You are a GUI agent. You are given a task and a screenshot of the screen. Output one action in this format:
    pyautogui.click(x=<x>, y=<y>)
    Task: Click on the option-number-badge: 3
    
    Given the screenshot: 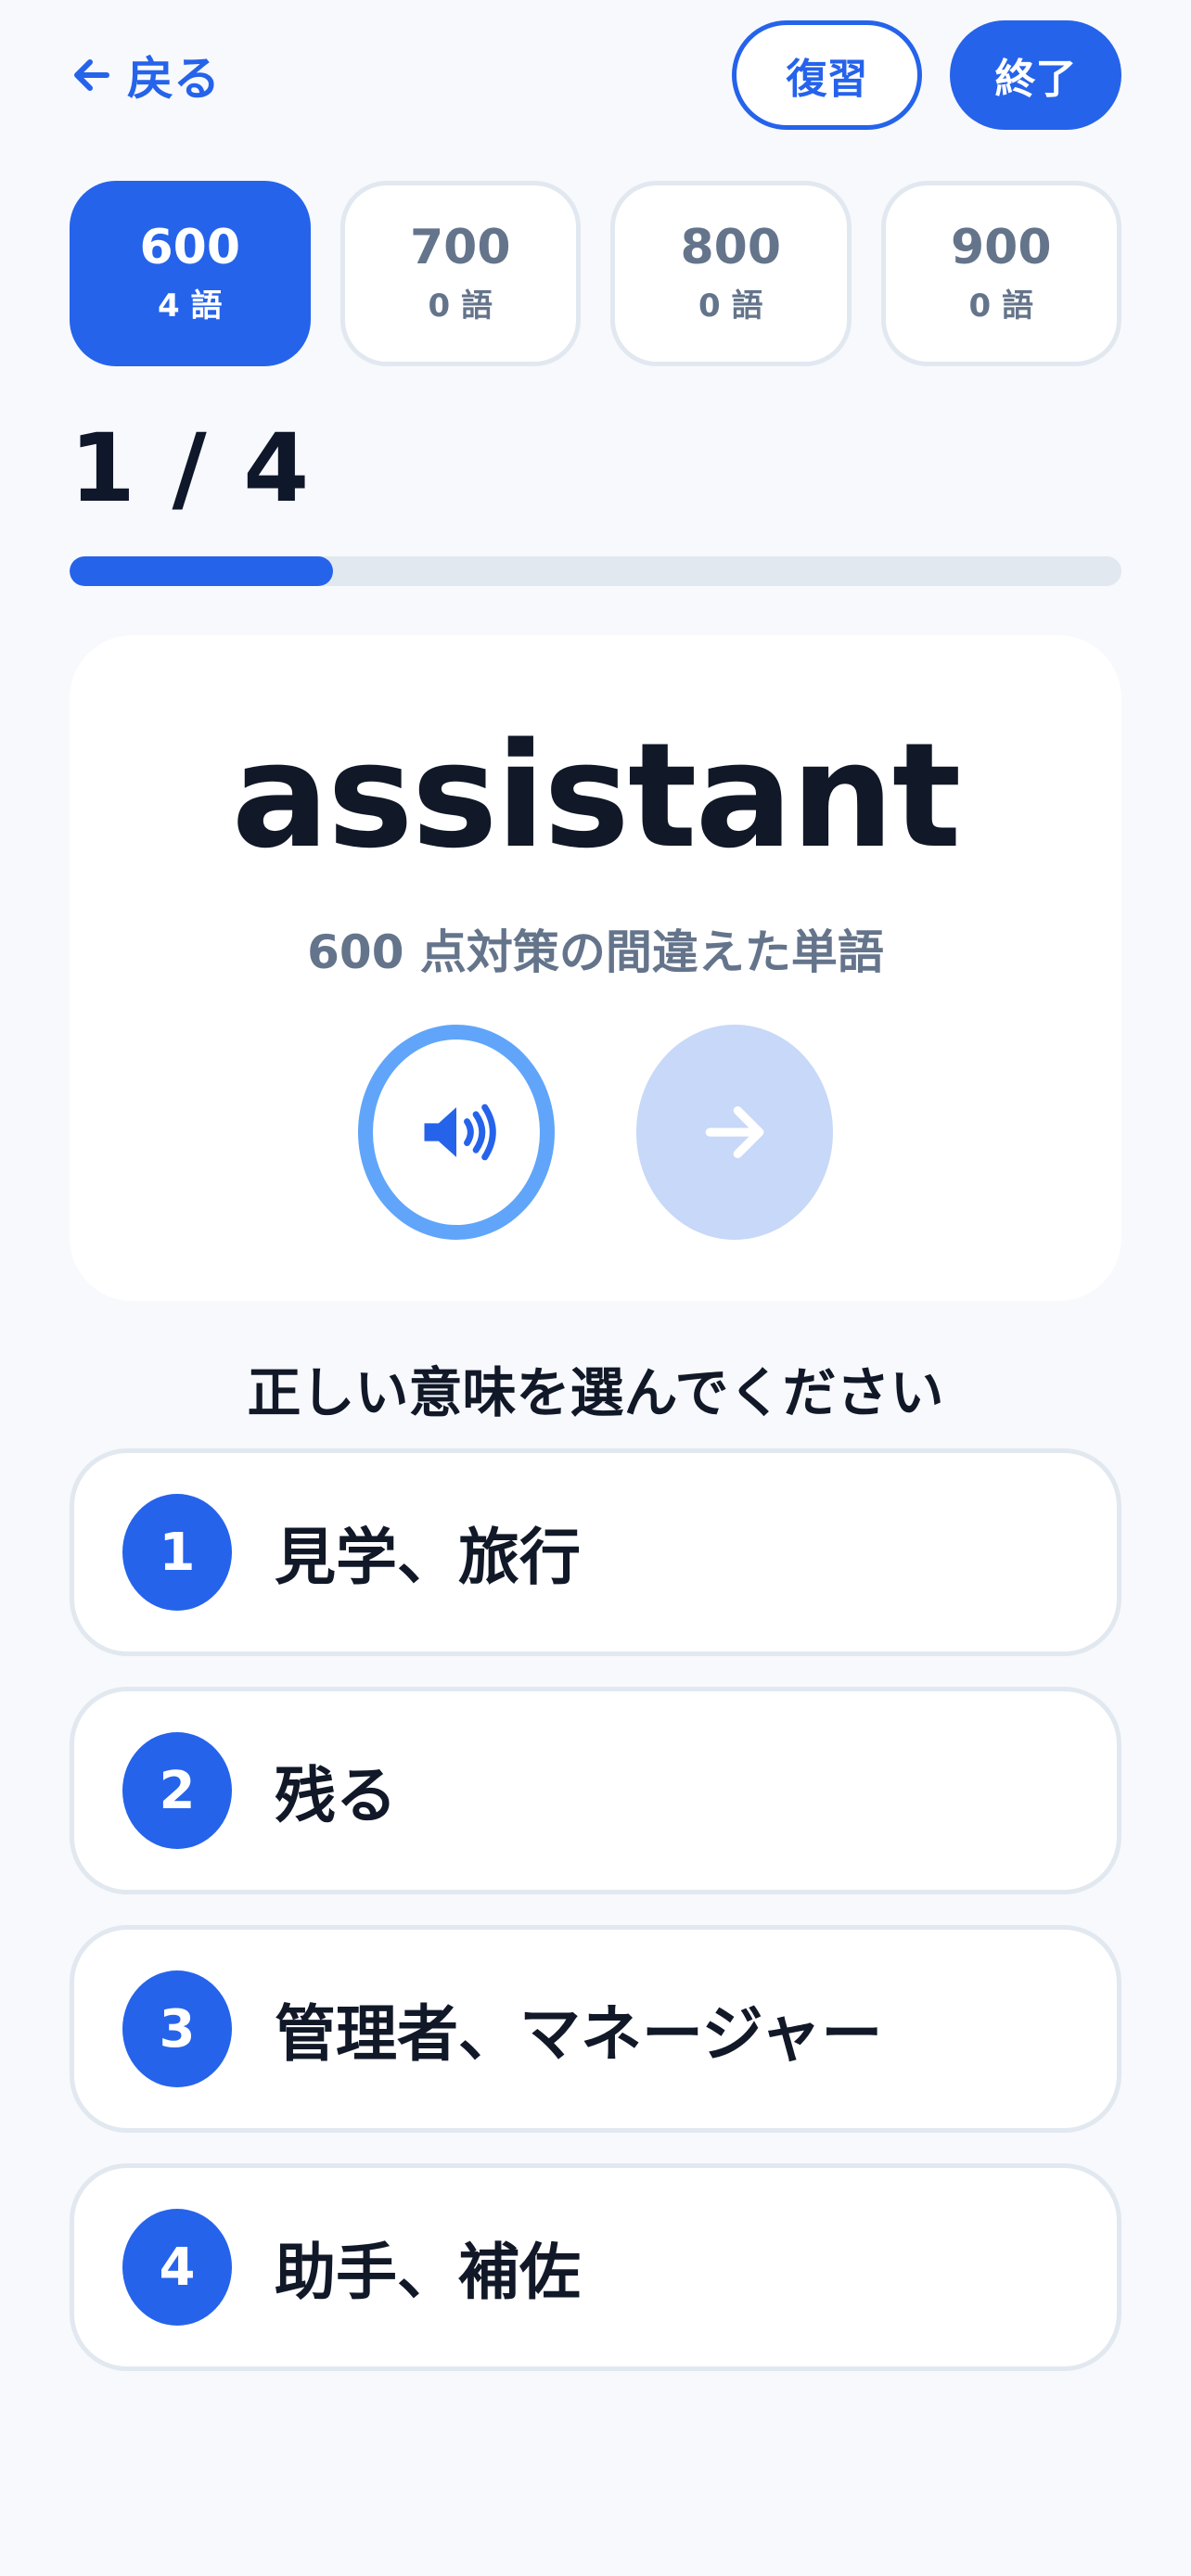 What is the action you would take?
    pyautogui.click(x=177, y=2029)
    